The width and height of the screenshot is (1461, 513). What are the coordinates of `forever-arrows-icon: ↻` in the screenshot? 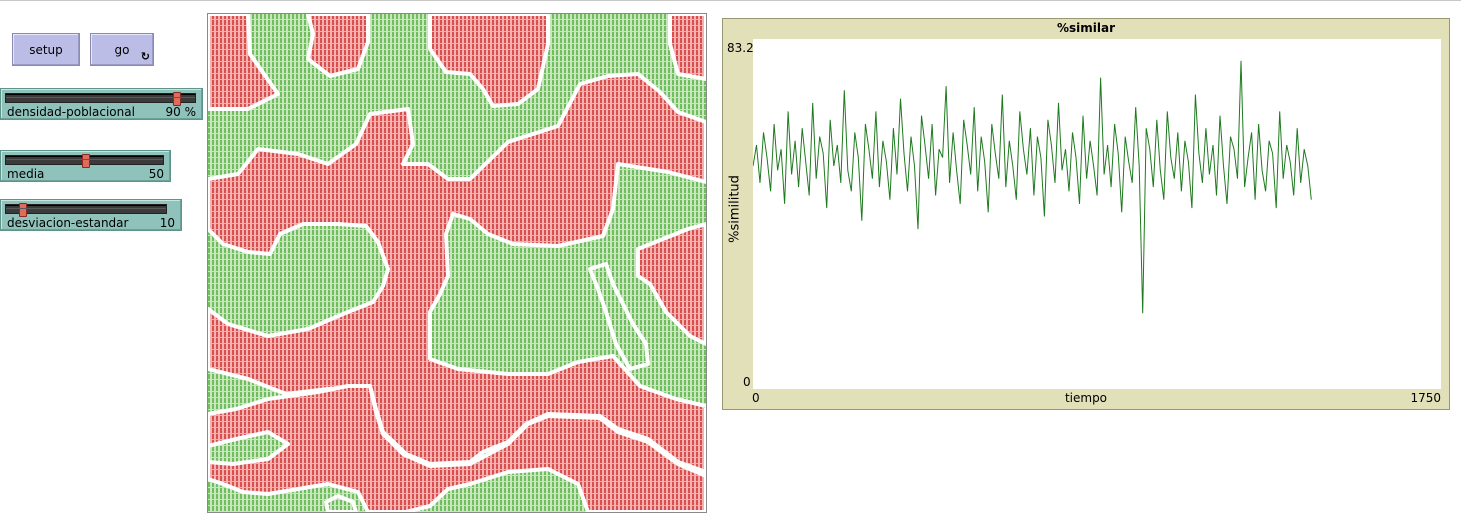 It's located at (145, 56).